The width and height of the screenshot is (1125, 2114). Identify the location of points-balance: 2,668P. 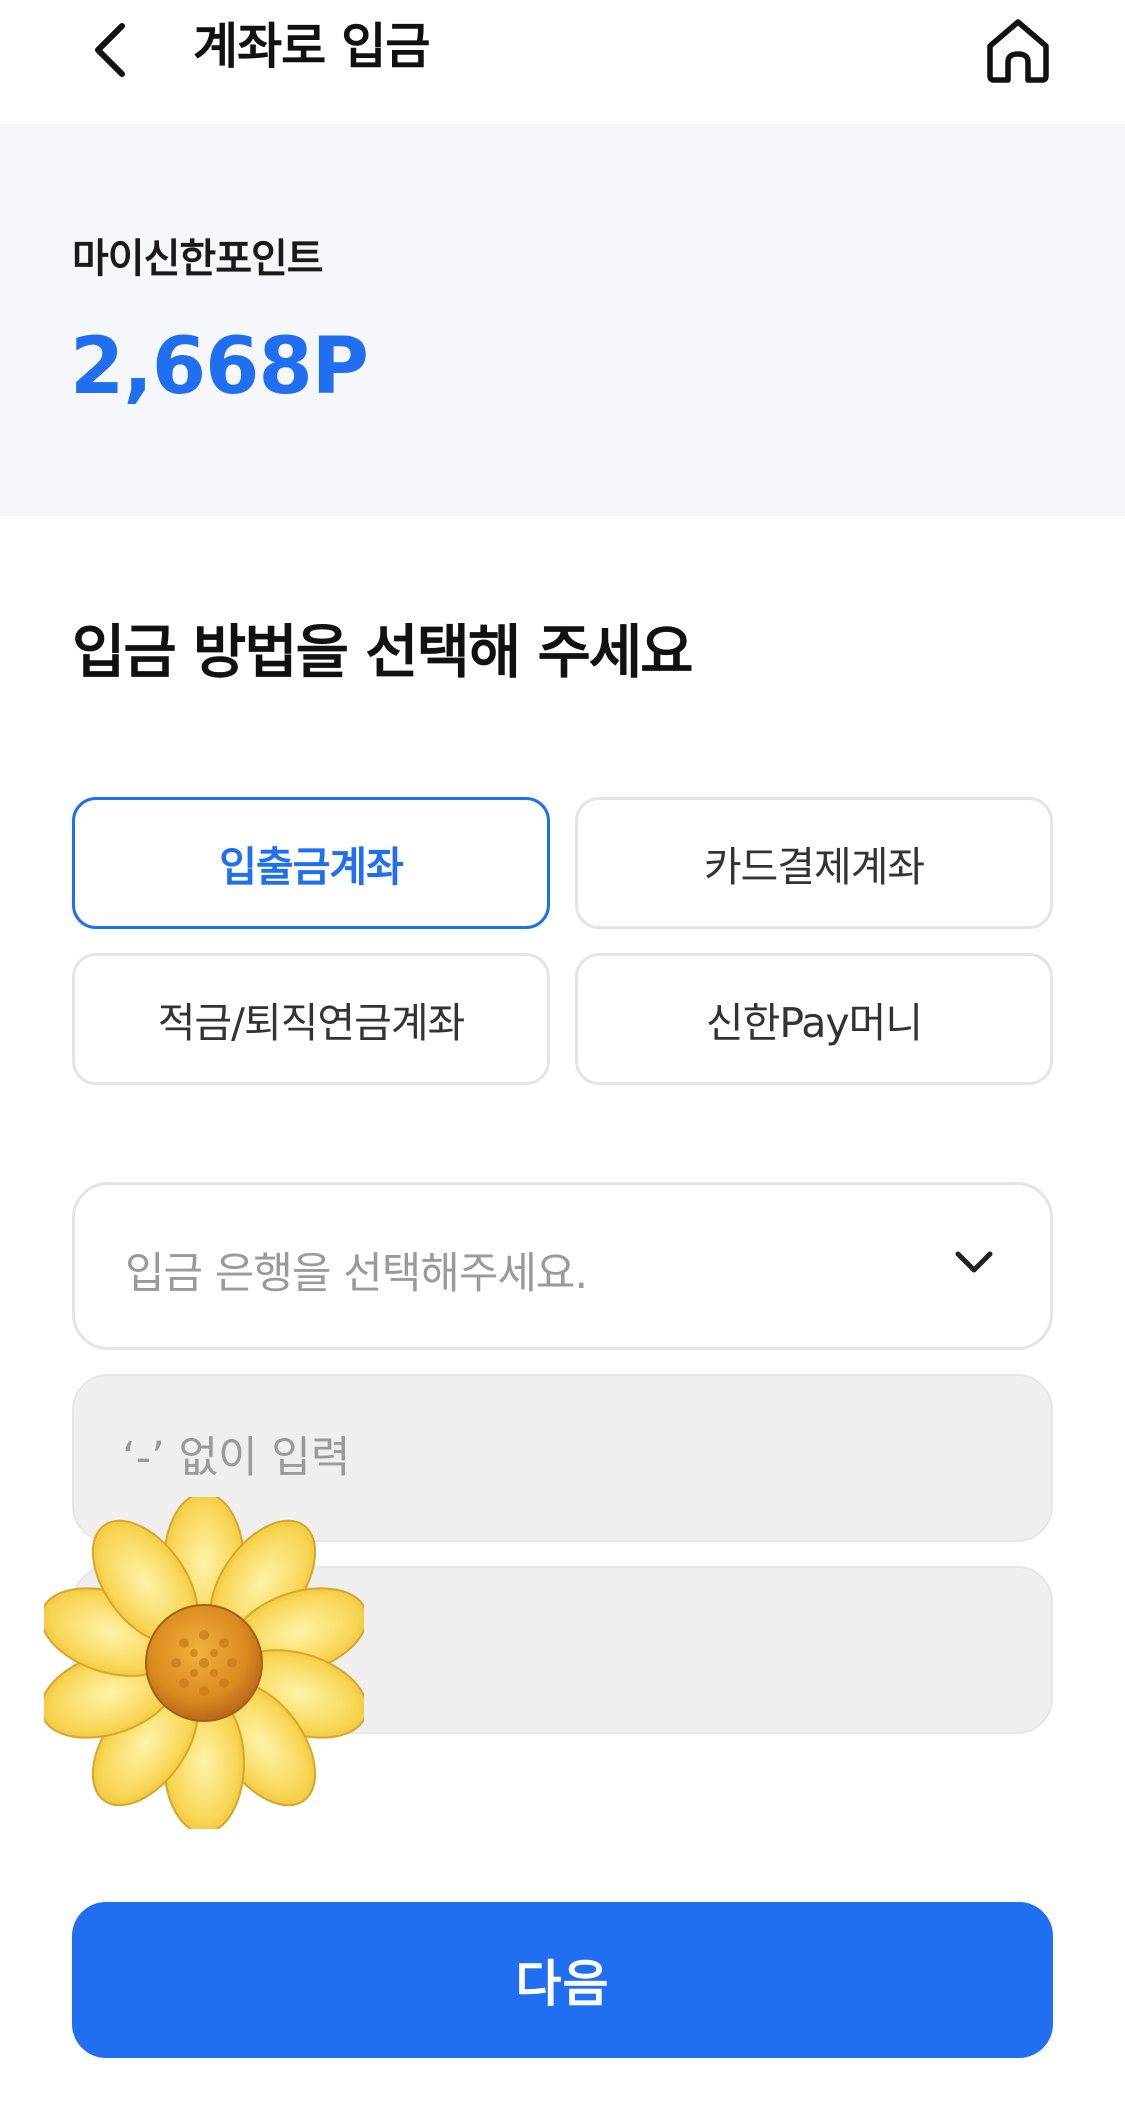
(219, 367).